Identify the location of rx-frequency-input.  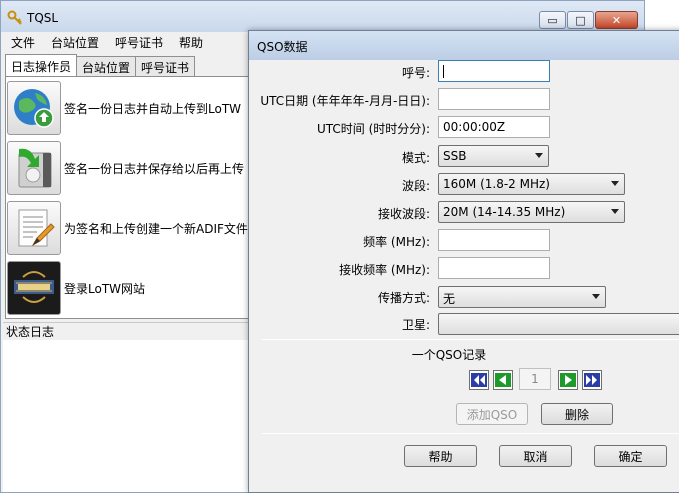
(494, 268).